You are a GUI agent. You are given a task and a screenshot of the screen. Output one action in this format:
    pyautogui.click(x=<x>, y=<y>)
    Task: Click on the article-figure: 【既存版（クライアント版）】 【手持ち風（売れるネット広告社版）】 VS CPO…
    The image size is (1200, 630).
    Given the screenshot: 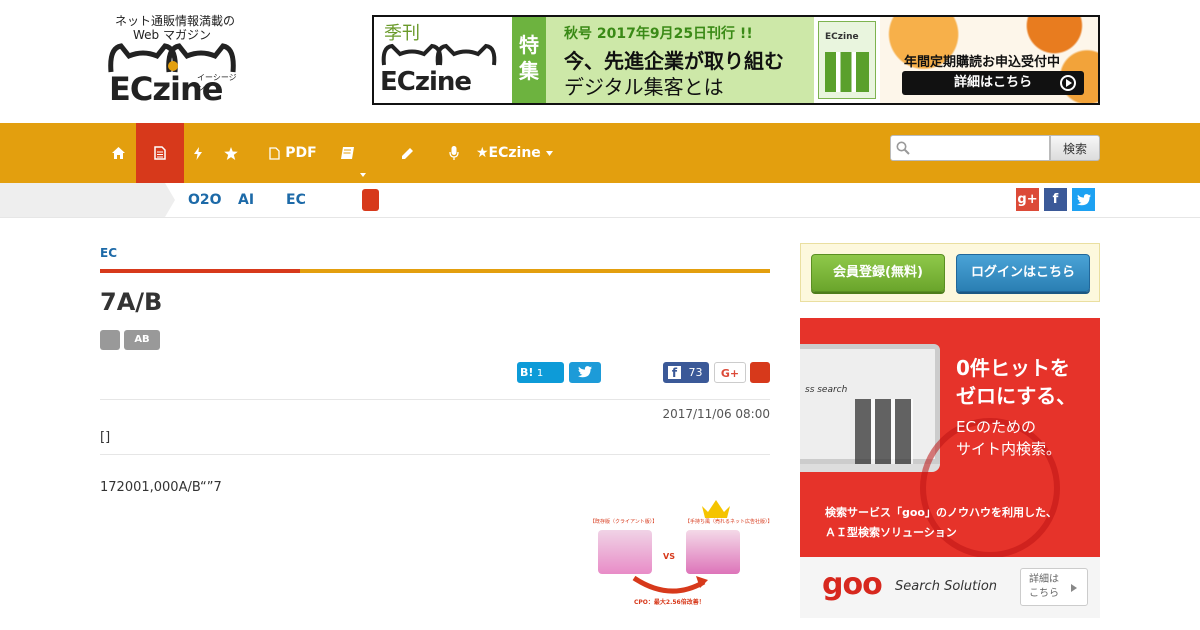 What is the action you would take?
    pyautogui.click(x=681, y=555)
    